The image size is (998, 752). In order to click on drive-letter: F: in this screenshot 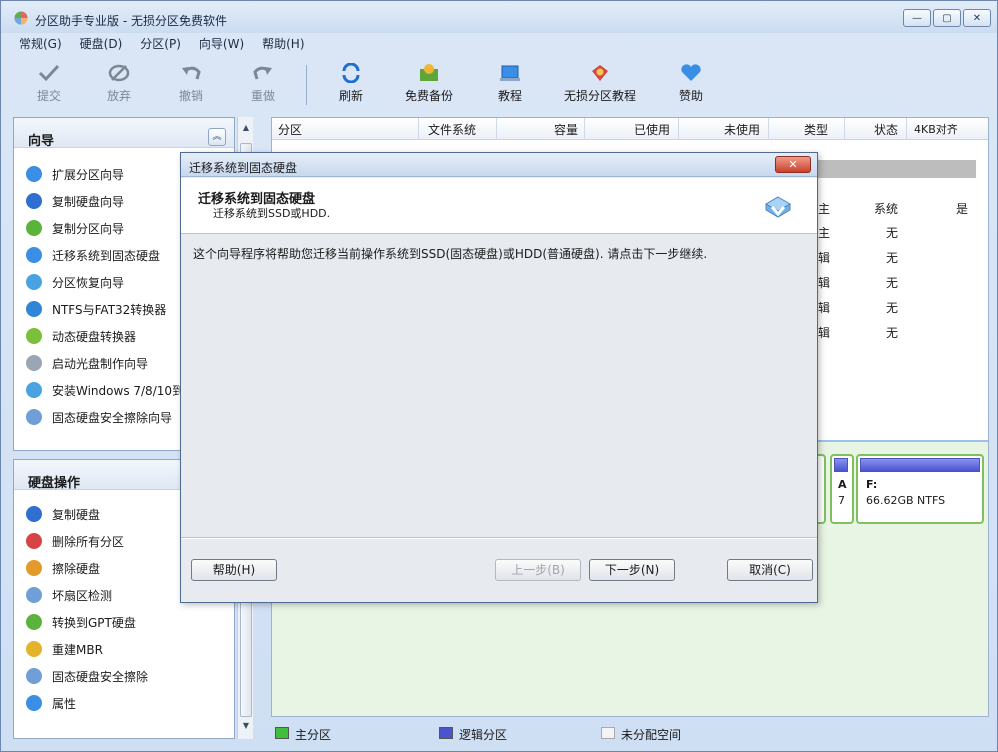, I will do `click(872, 484)`.